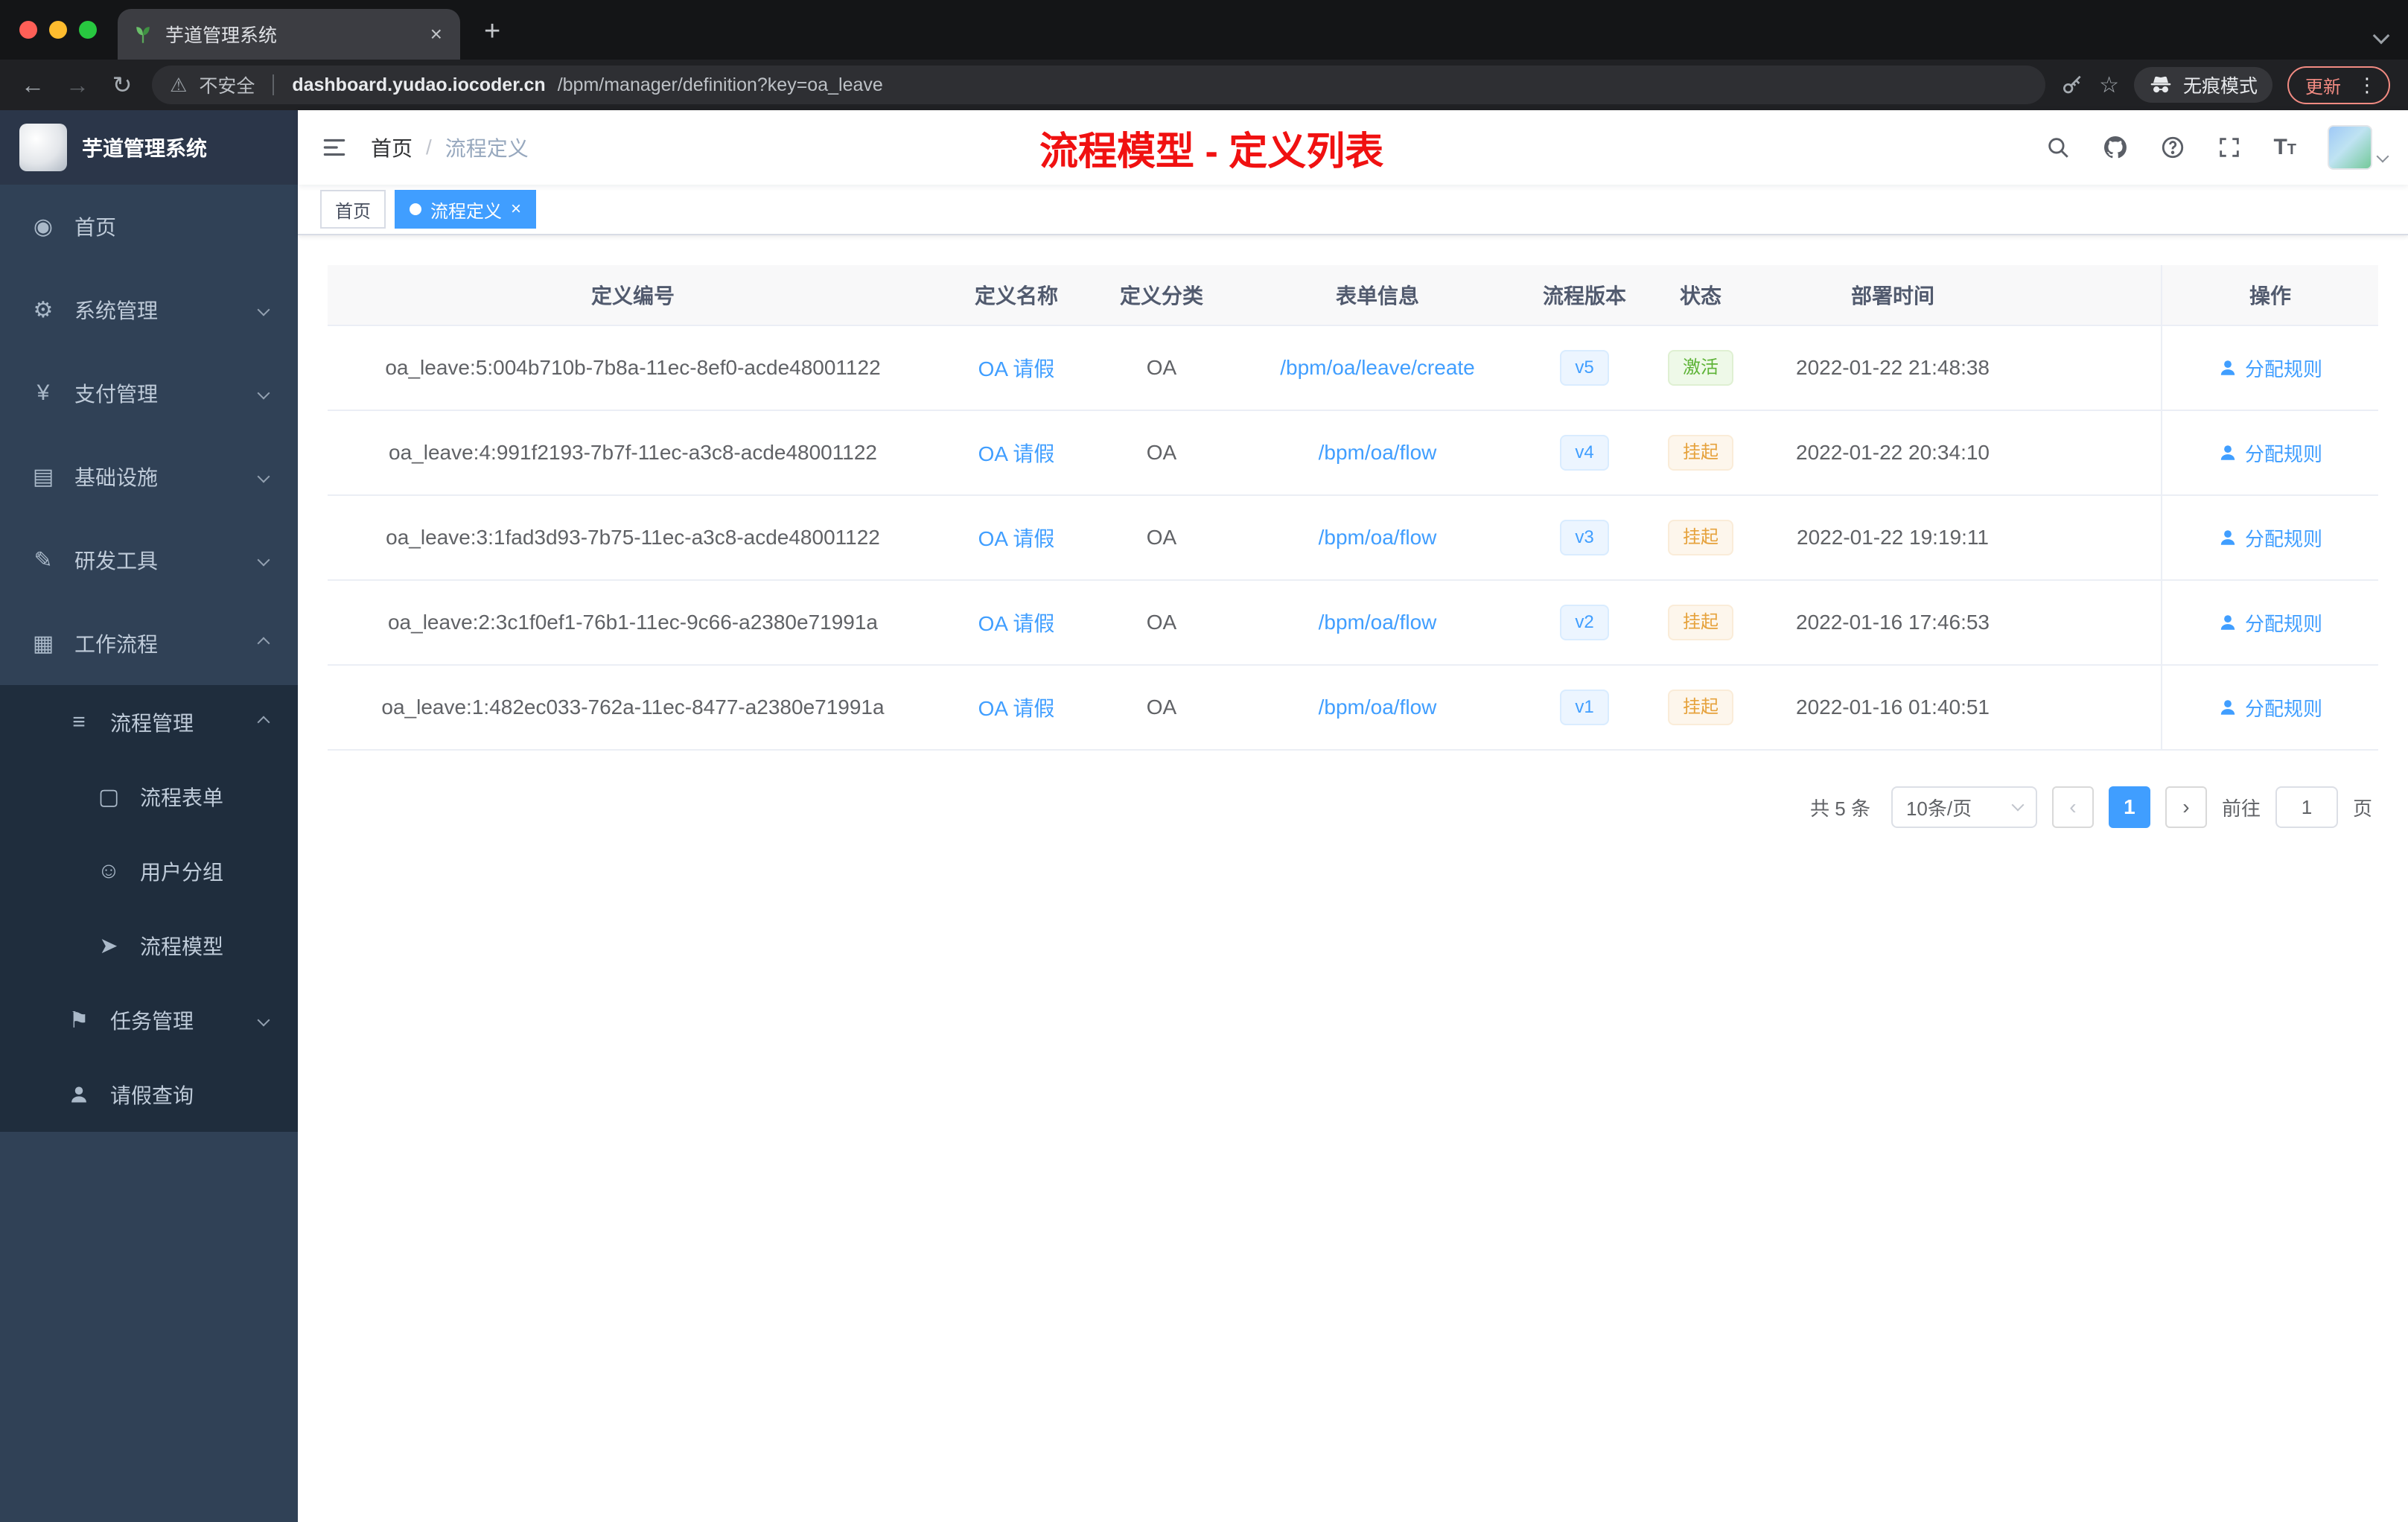  What do you see at coordinates (480, 38) in the screenshot?
I see `new-tab-button: +` at bounding box center [480, 38].